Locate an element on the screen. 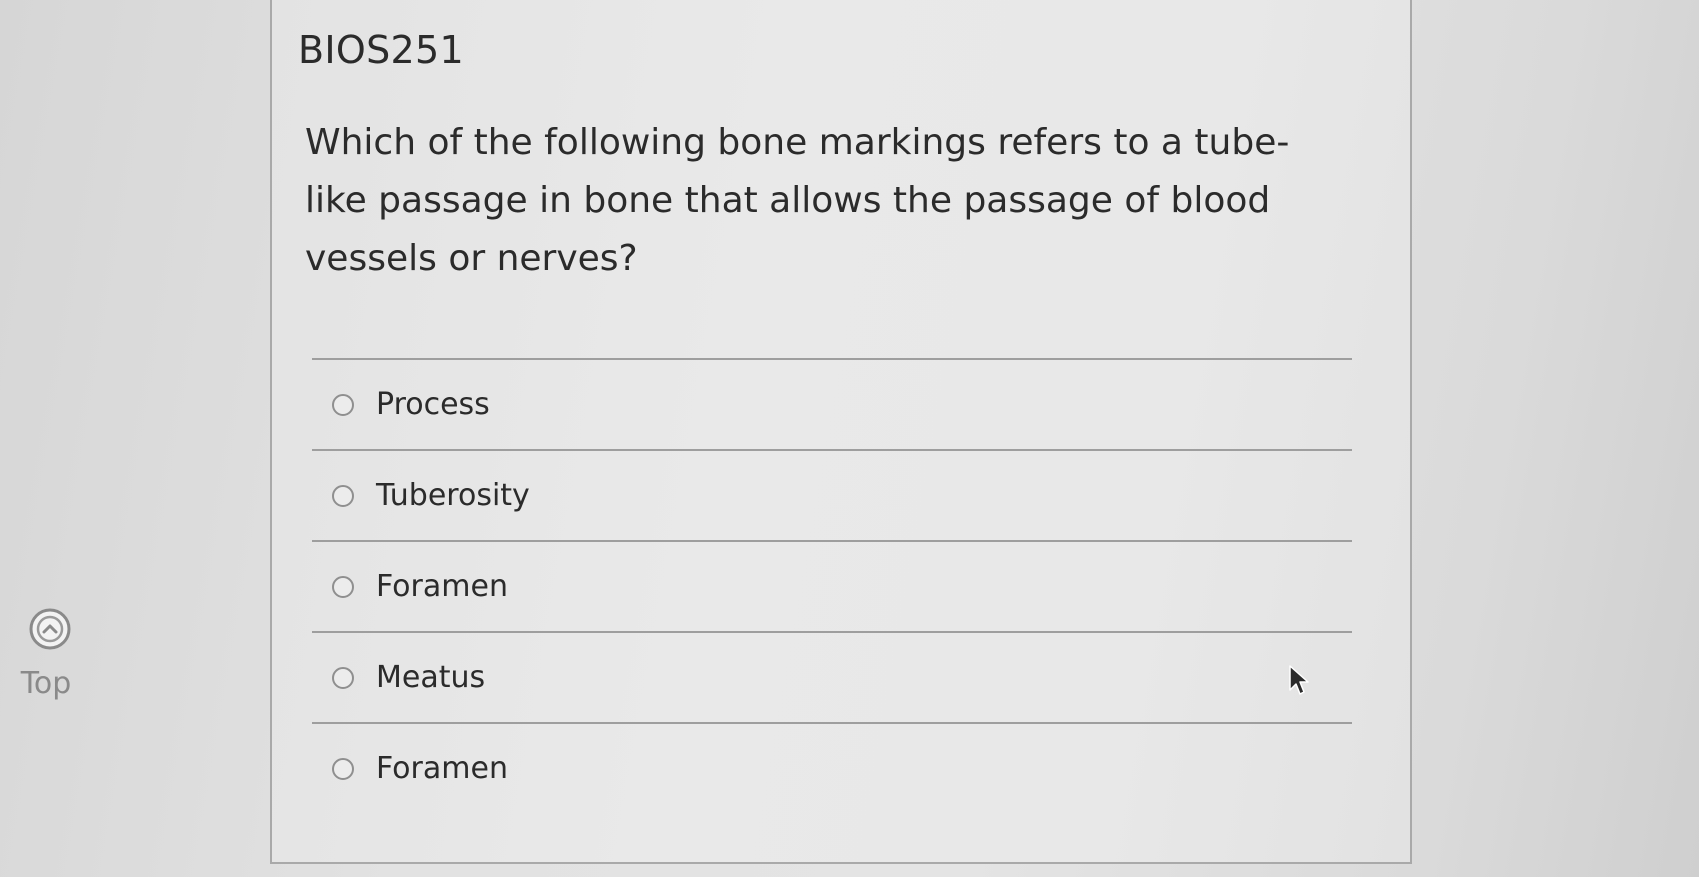 The height and width of the screenshot is (877, 1699). chevron-up-circle-icon is located at coordinates (50, 629).